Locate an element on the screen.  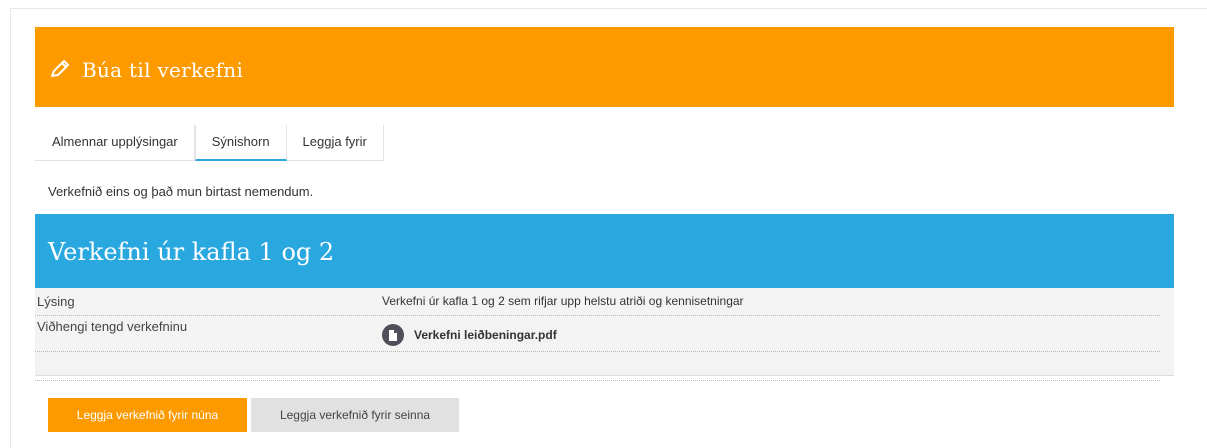
tab-assign: Leggja fyrir is located at coordinates (335, 143).